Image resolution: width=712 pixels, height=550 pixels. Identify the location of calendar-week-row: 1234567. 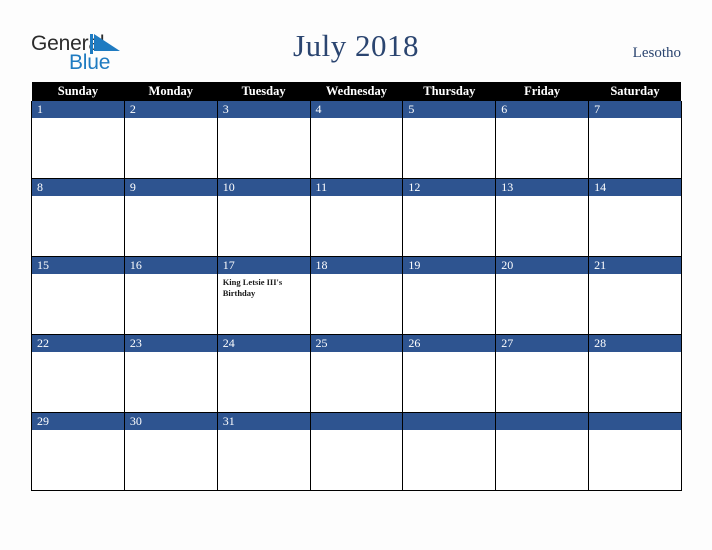
(356, 140).